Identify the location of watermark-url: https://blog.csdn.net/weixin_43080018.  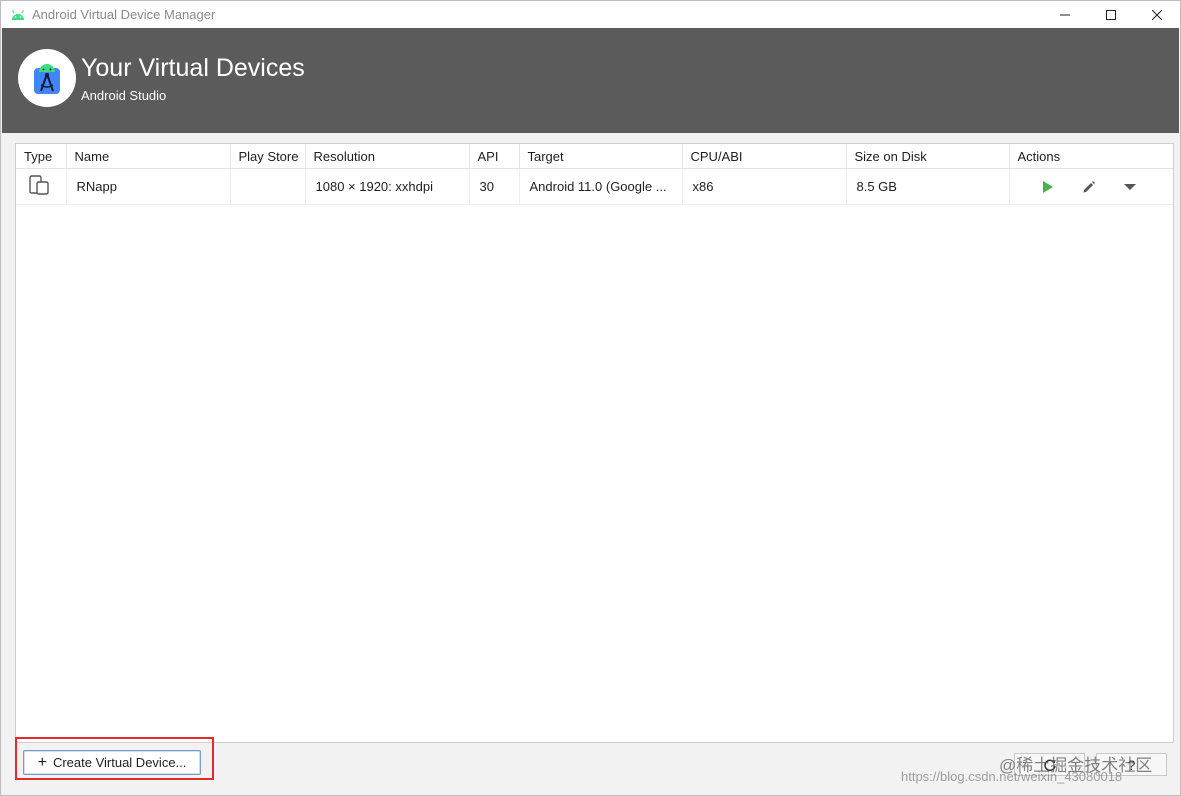
(1012, 776).